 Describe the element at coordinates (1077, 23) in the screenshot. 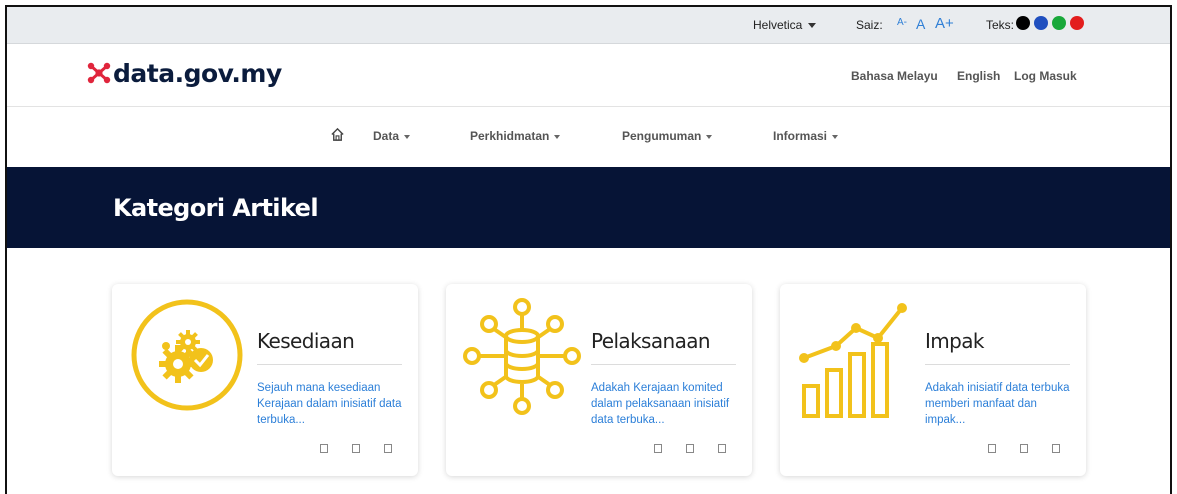

I see `text-color-red-button` at that location.